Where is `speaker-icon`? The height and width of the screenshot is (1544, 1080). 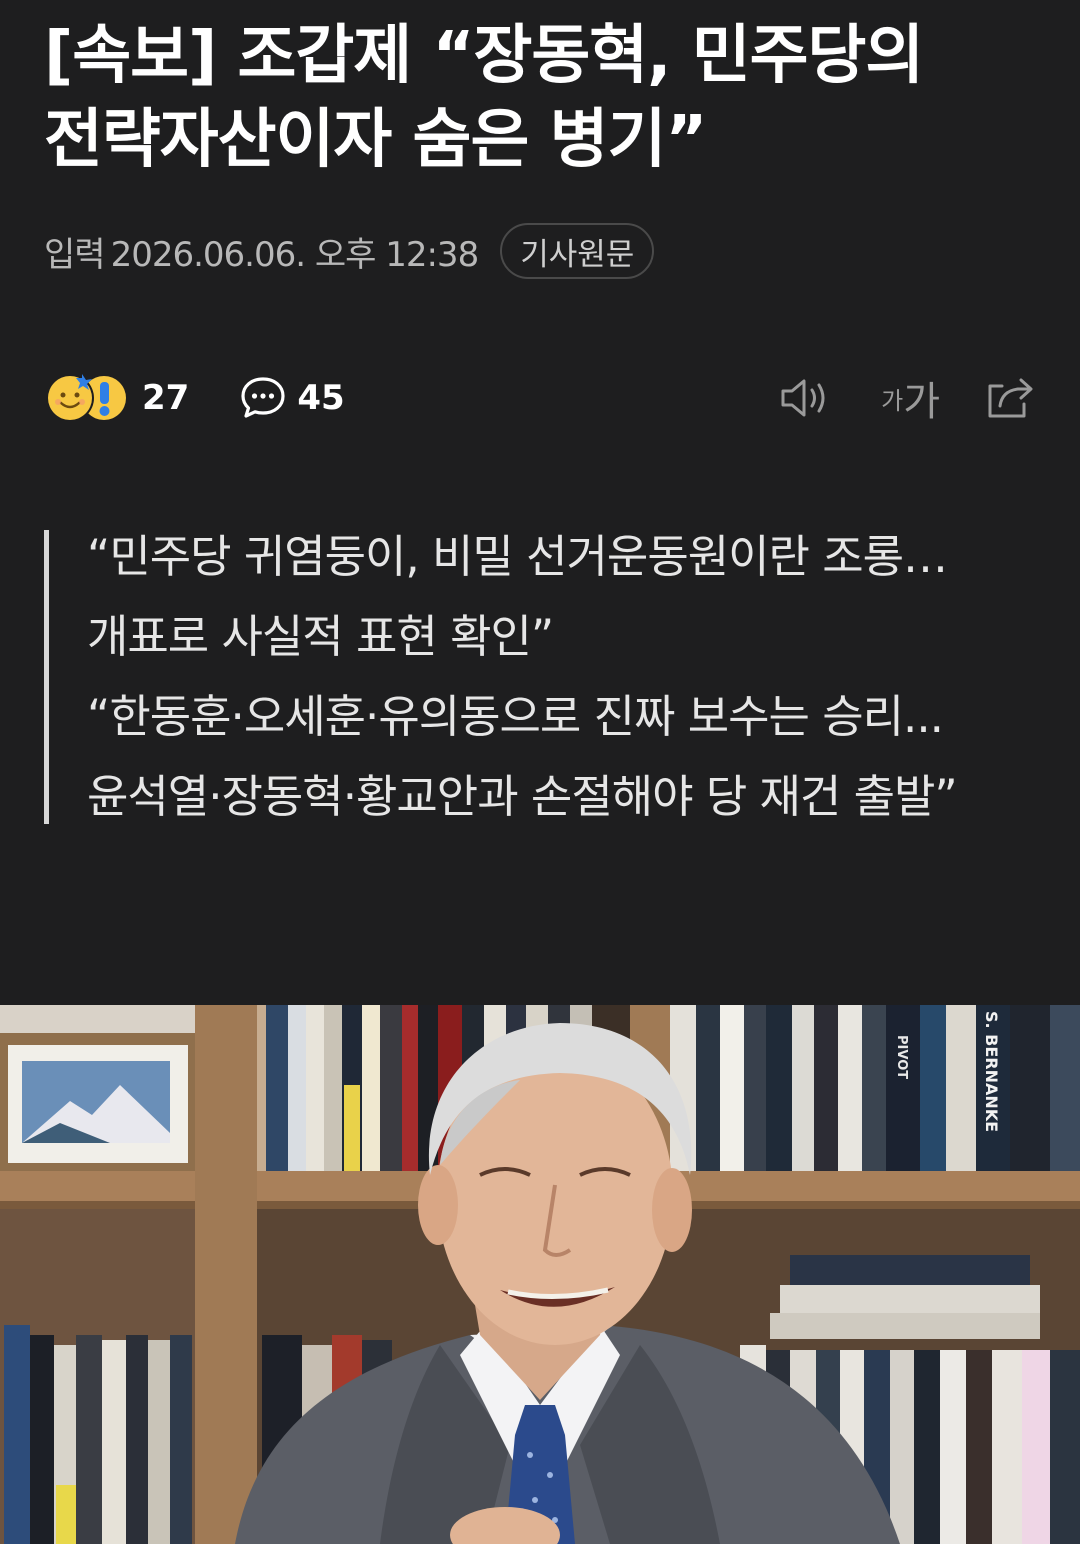
speaker-icon is located at coordinates (803, 398).